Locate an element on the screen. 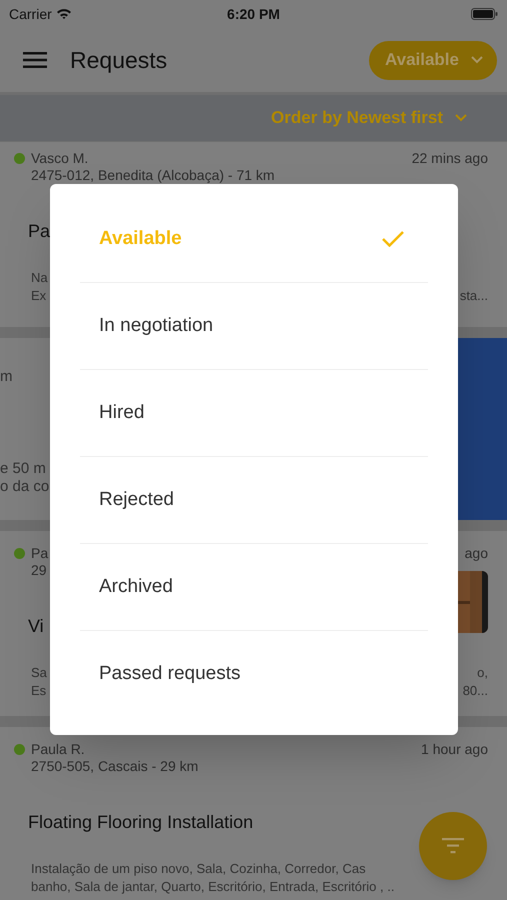 The image size is (507, 900). request-title: Pa is located at coordinates (39, 231).